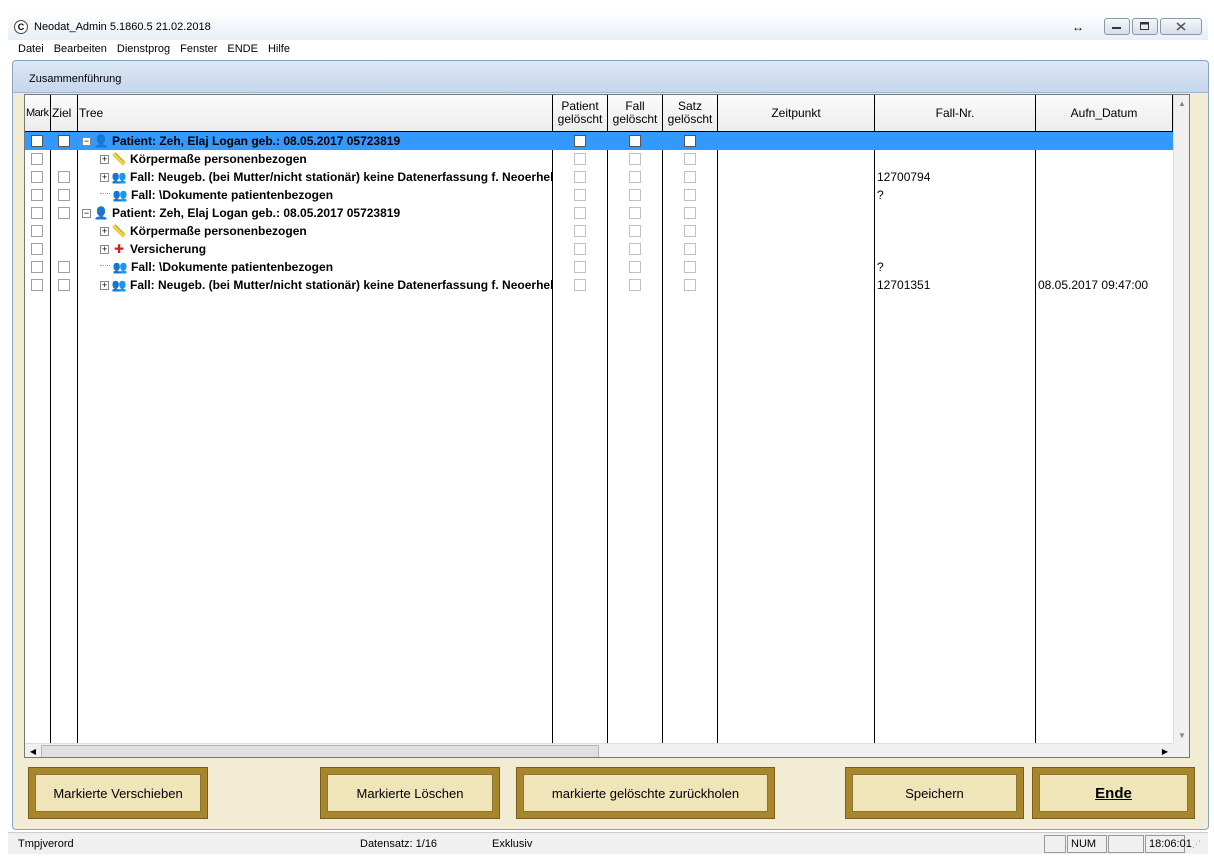 This screenshot has width=1214, height=858. What do you see at coordinates (118, 793) in the screenshot?
I see `move-marked-button: Markierte Verschieben` at bounding box center [118, 793].